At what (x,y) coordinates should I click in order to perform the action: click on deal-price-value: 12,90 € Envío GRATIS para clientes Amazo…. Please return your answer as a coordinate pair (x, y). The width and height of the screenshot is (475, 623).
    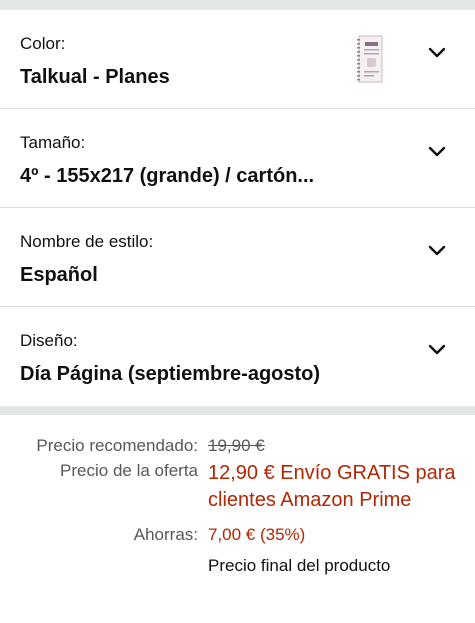
    Looking at the image, I should click on (332, 486).